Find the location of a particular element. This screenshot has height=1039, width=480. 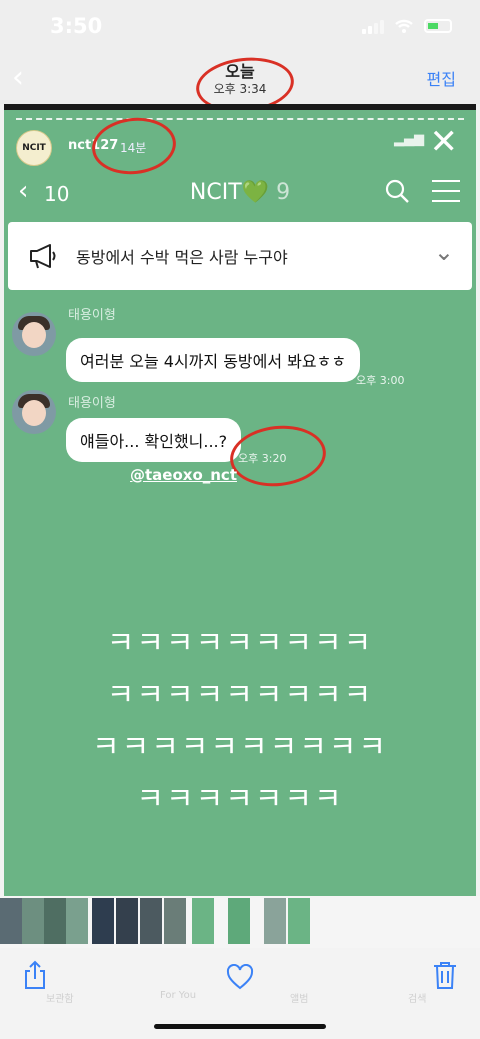

menu-icon is located at coordinates (446, 192).